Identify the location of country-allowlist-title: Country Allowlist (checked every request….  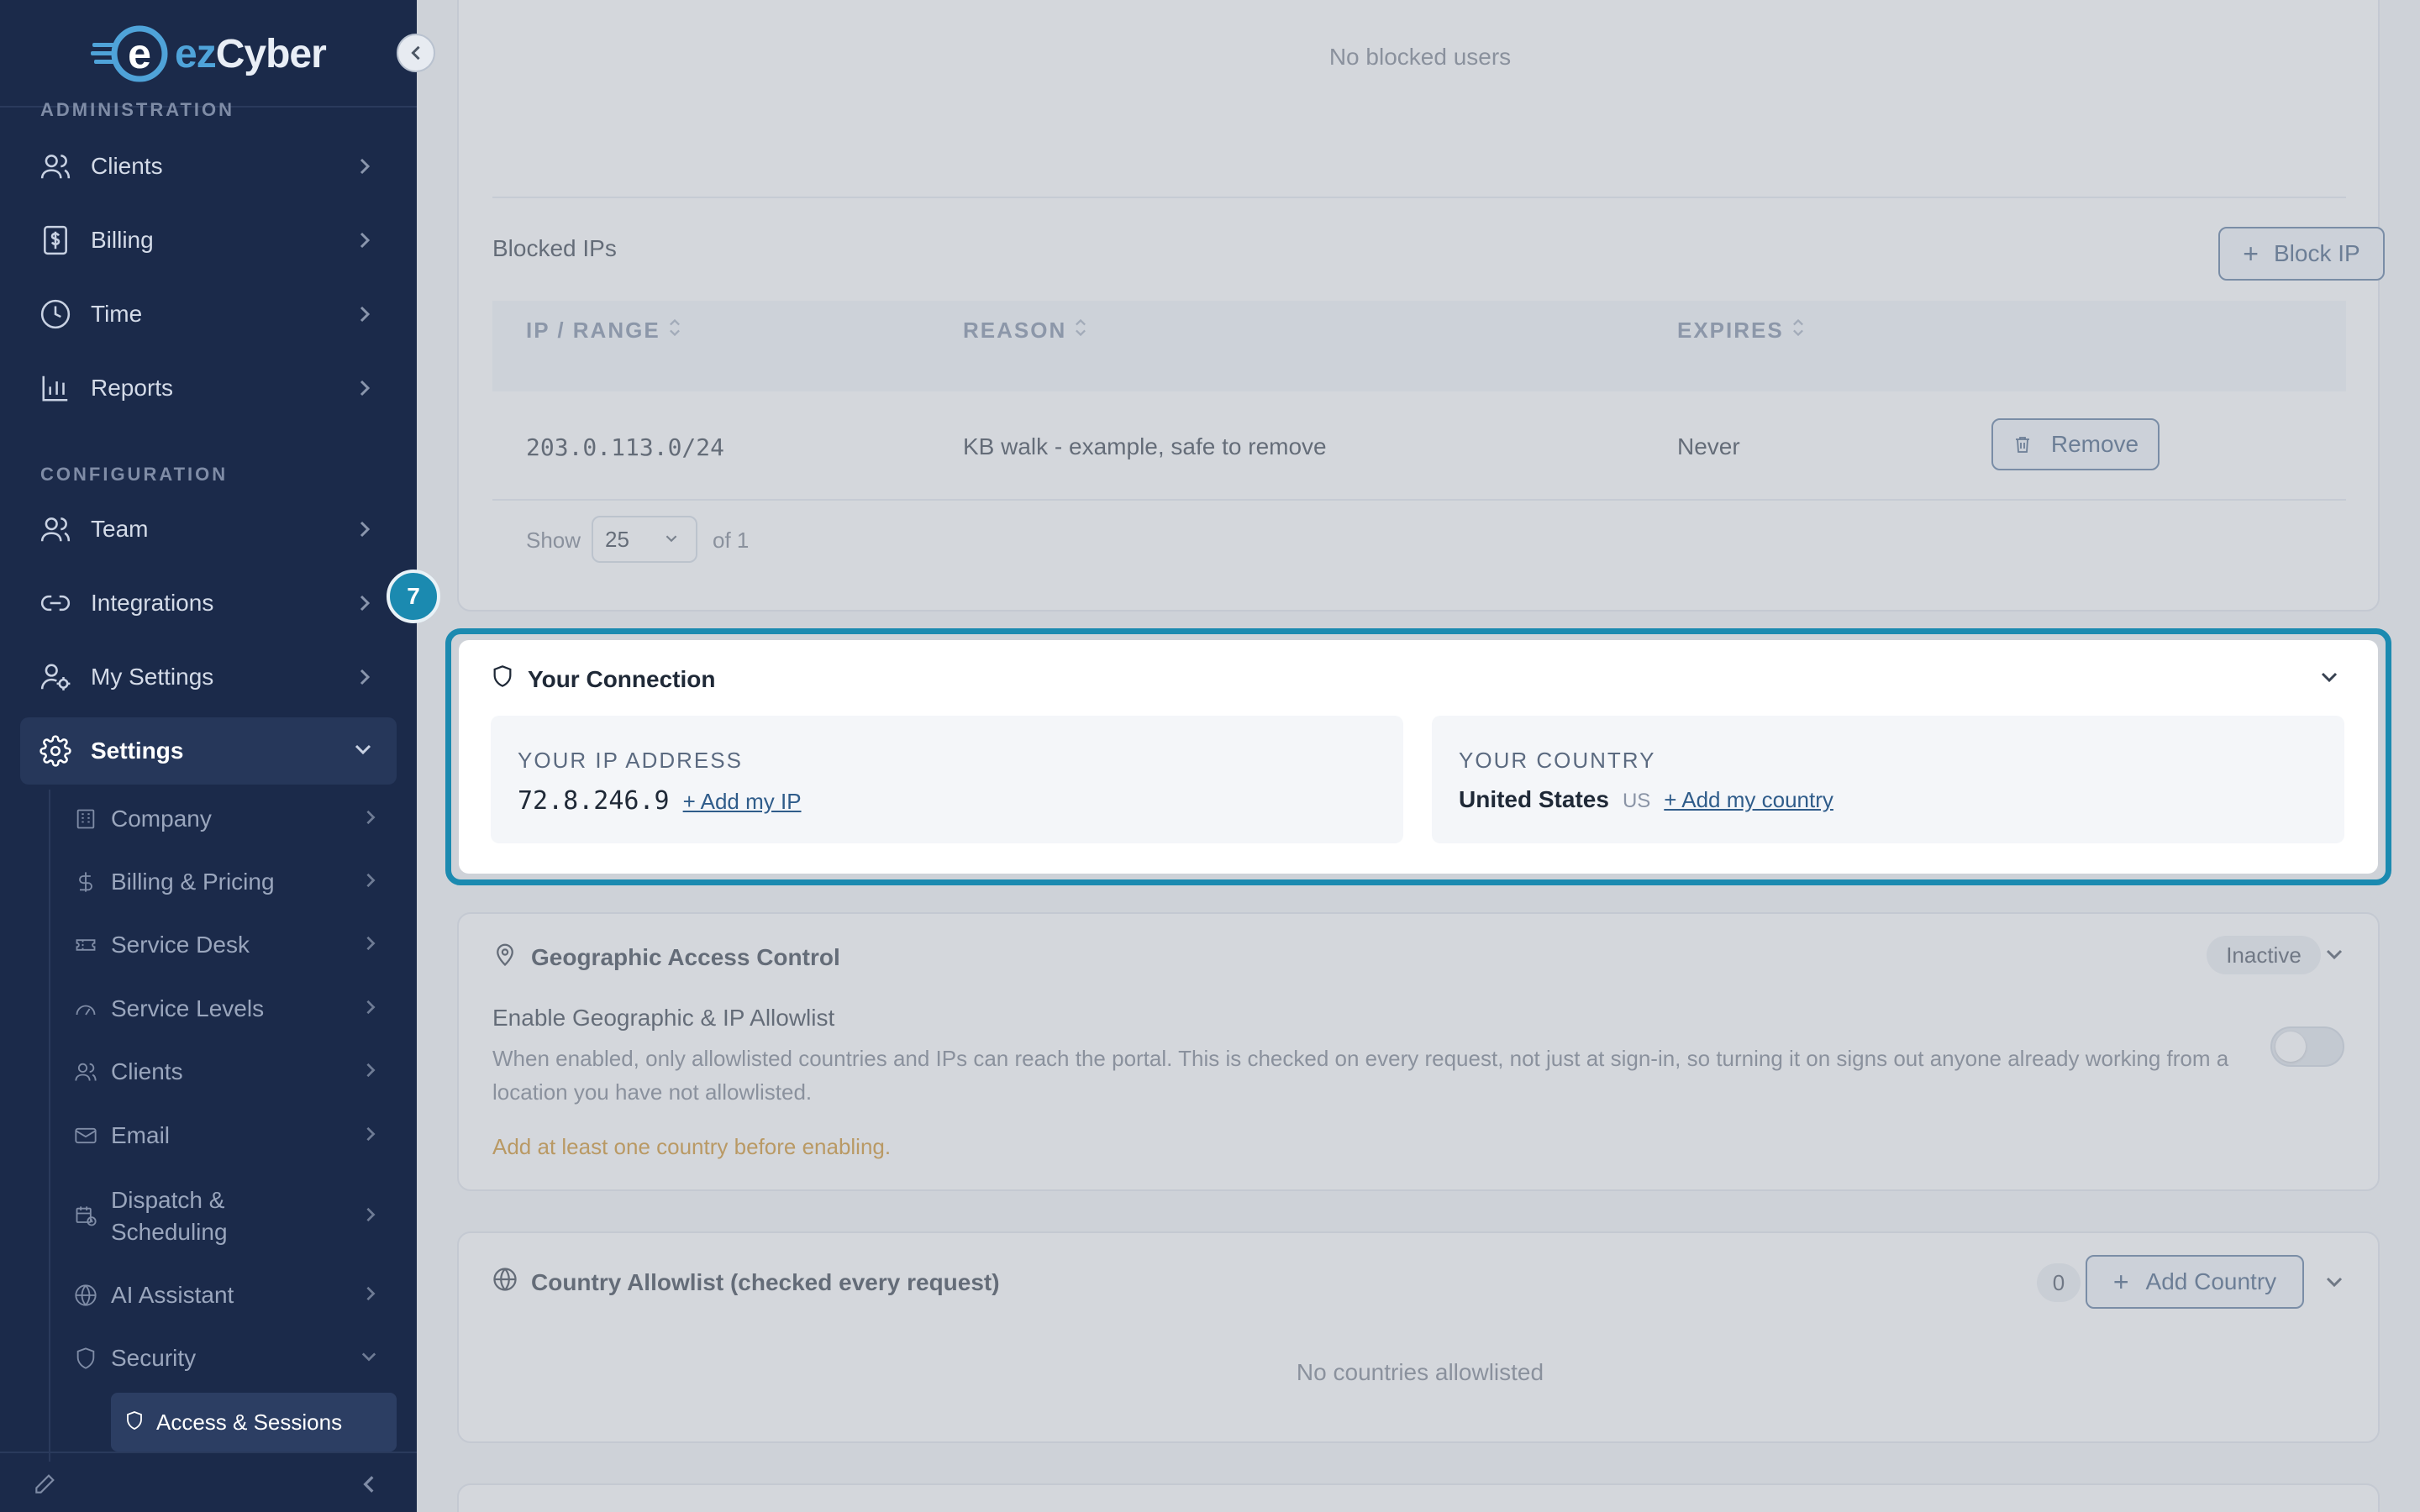
(746, 1282).